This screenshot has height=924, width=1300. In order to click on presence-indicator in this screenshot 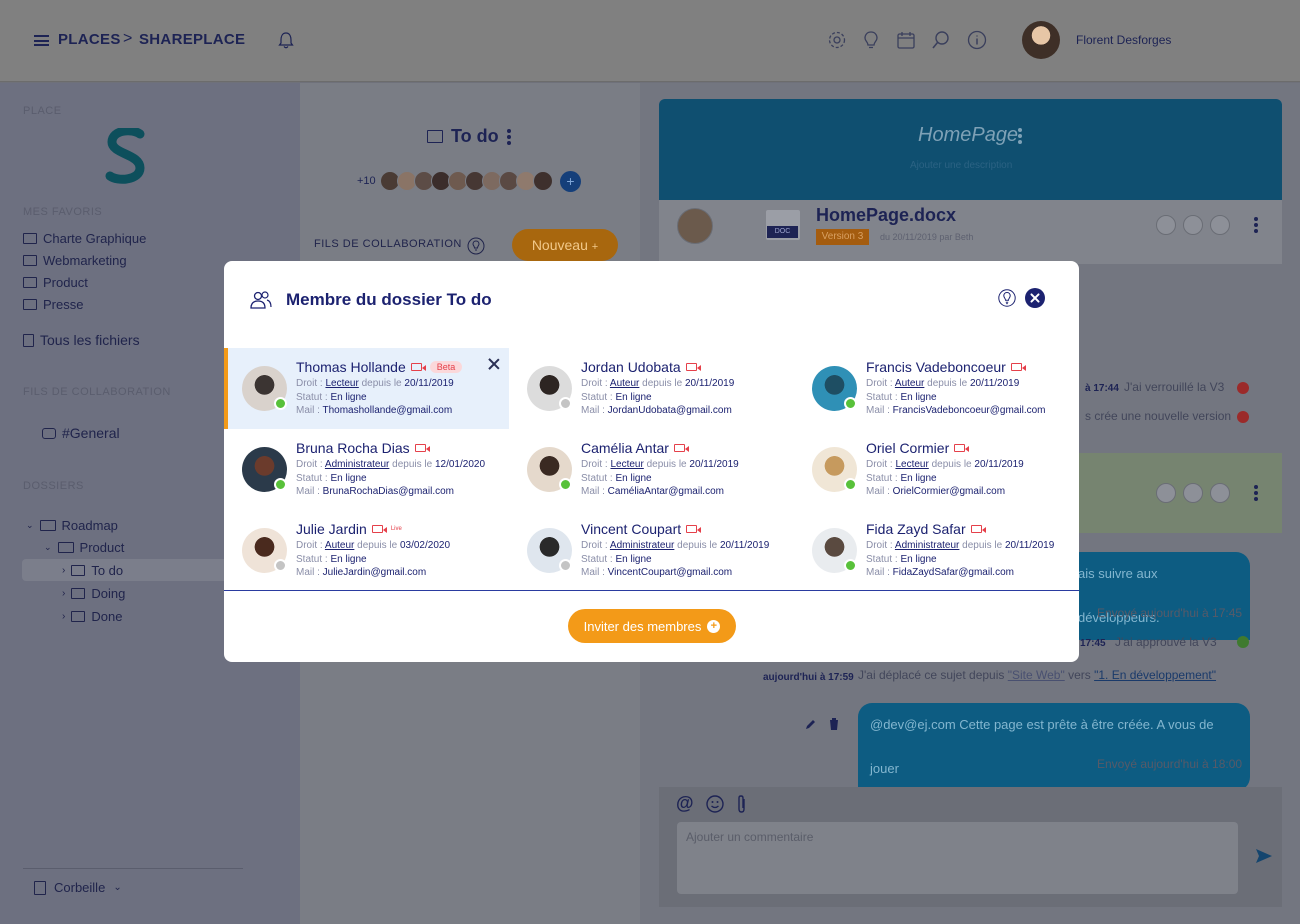, I will do `click(850, 565)`.